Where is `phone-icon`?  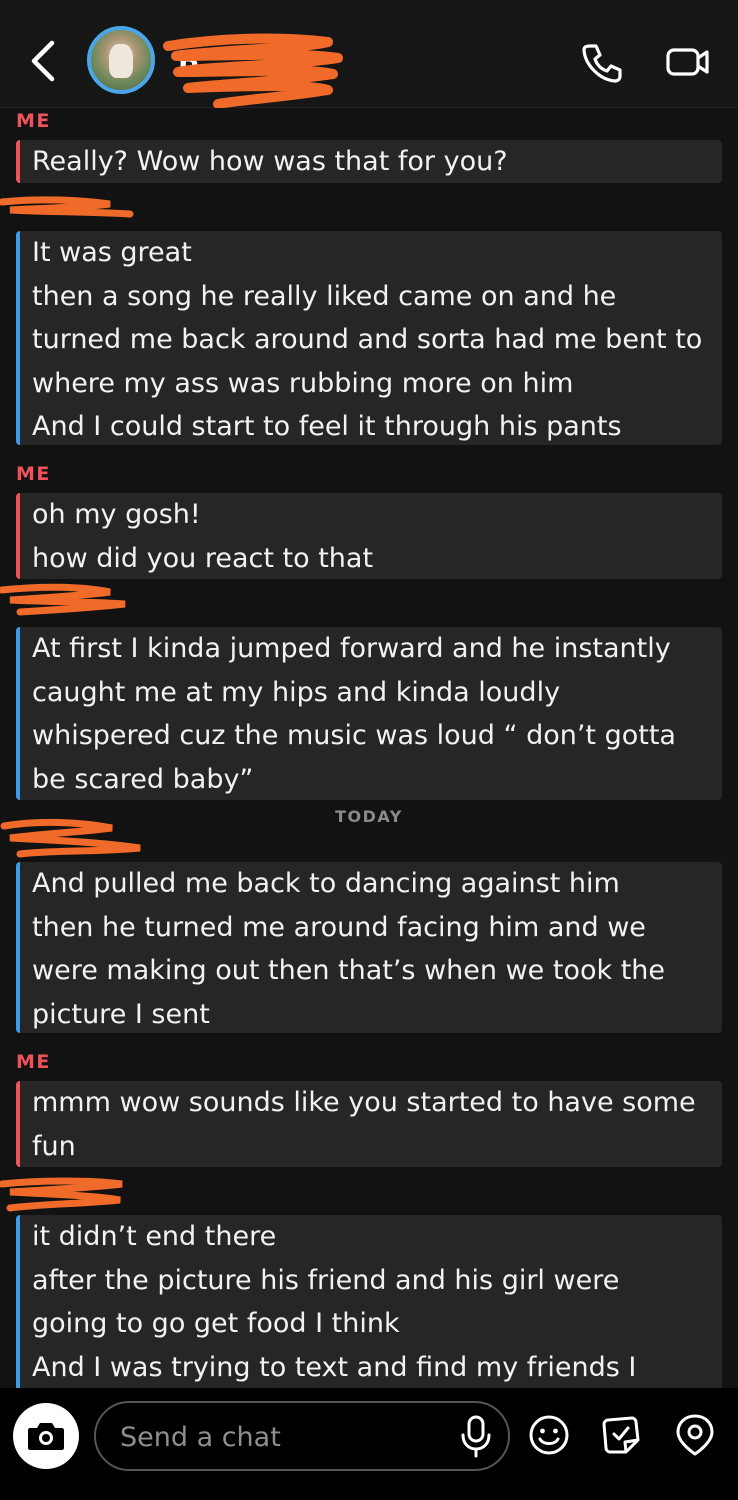
phone-icon is located at coordinates (602, 63).